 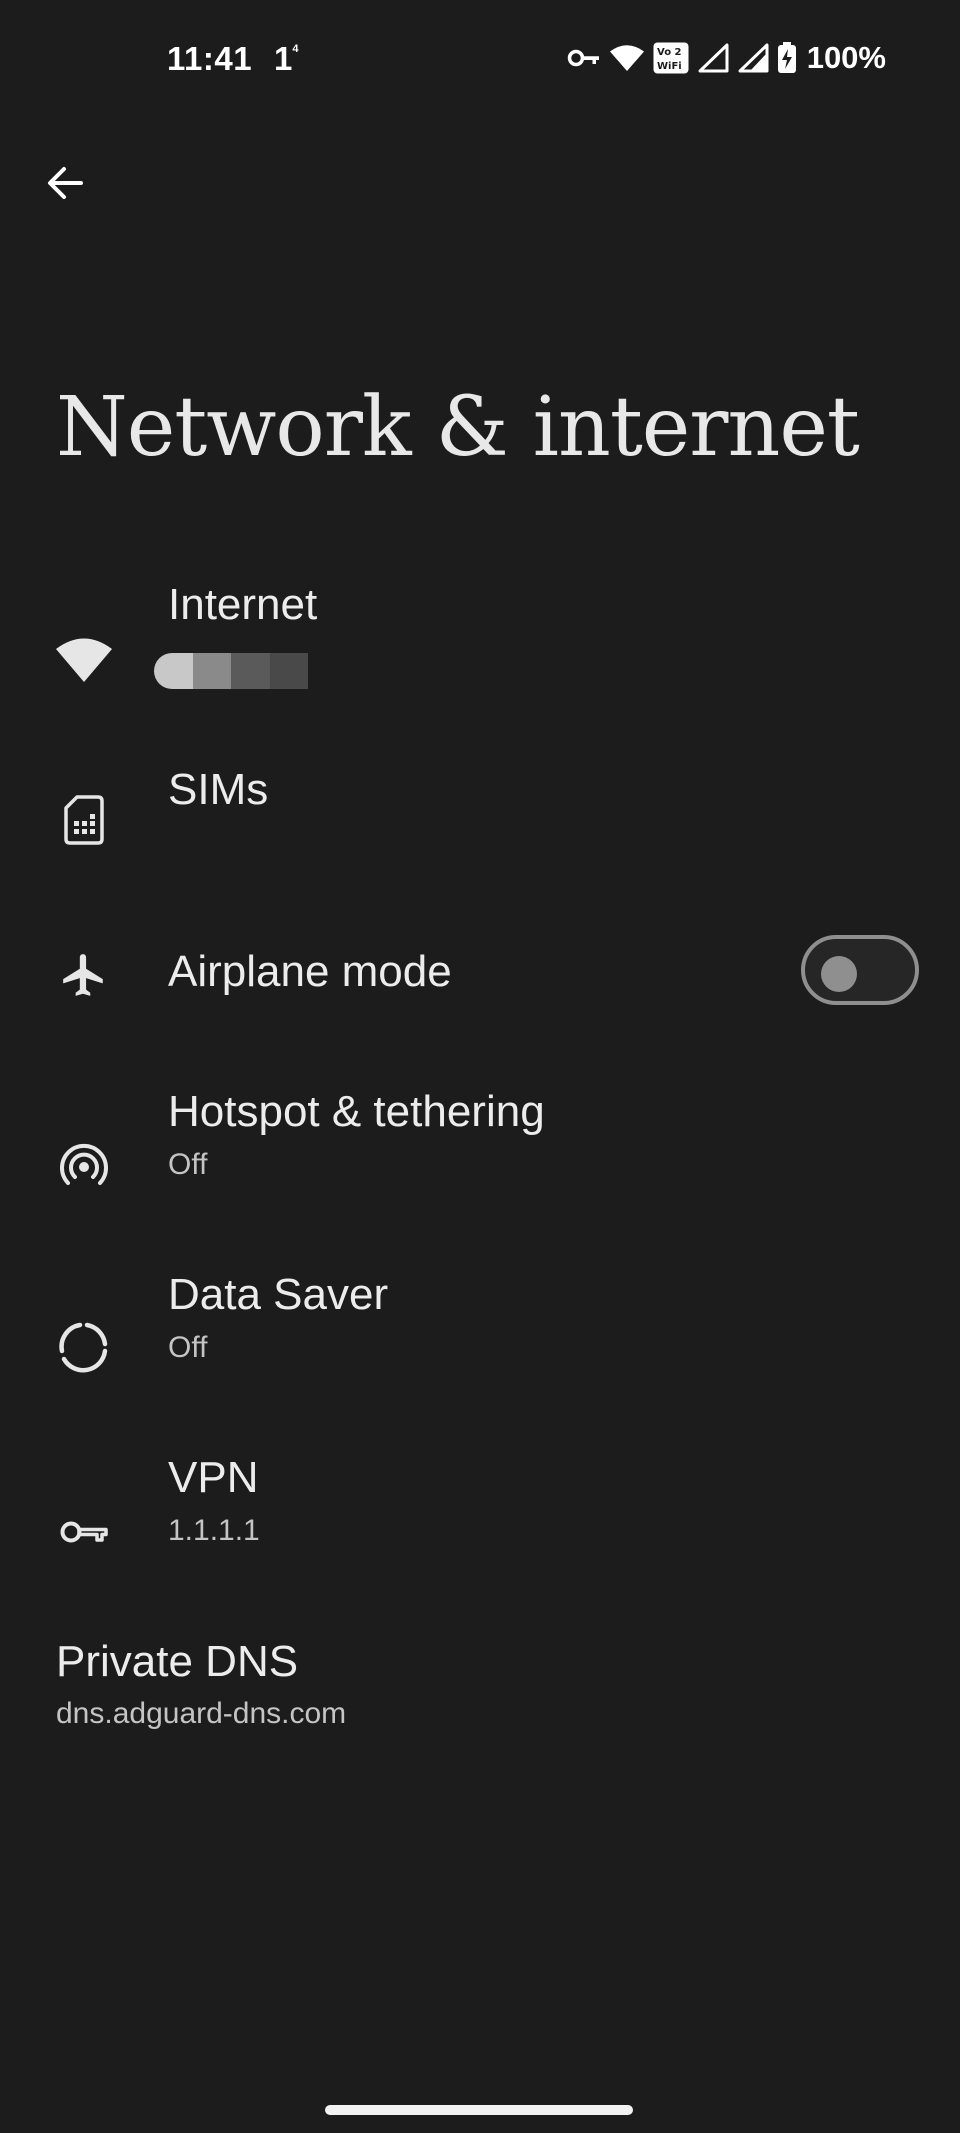 I want to click on vowifi-bottom-label: WiFi, so click(x=669, y=66).